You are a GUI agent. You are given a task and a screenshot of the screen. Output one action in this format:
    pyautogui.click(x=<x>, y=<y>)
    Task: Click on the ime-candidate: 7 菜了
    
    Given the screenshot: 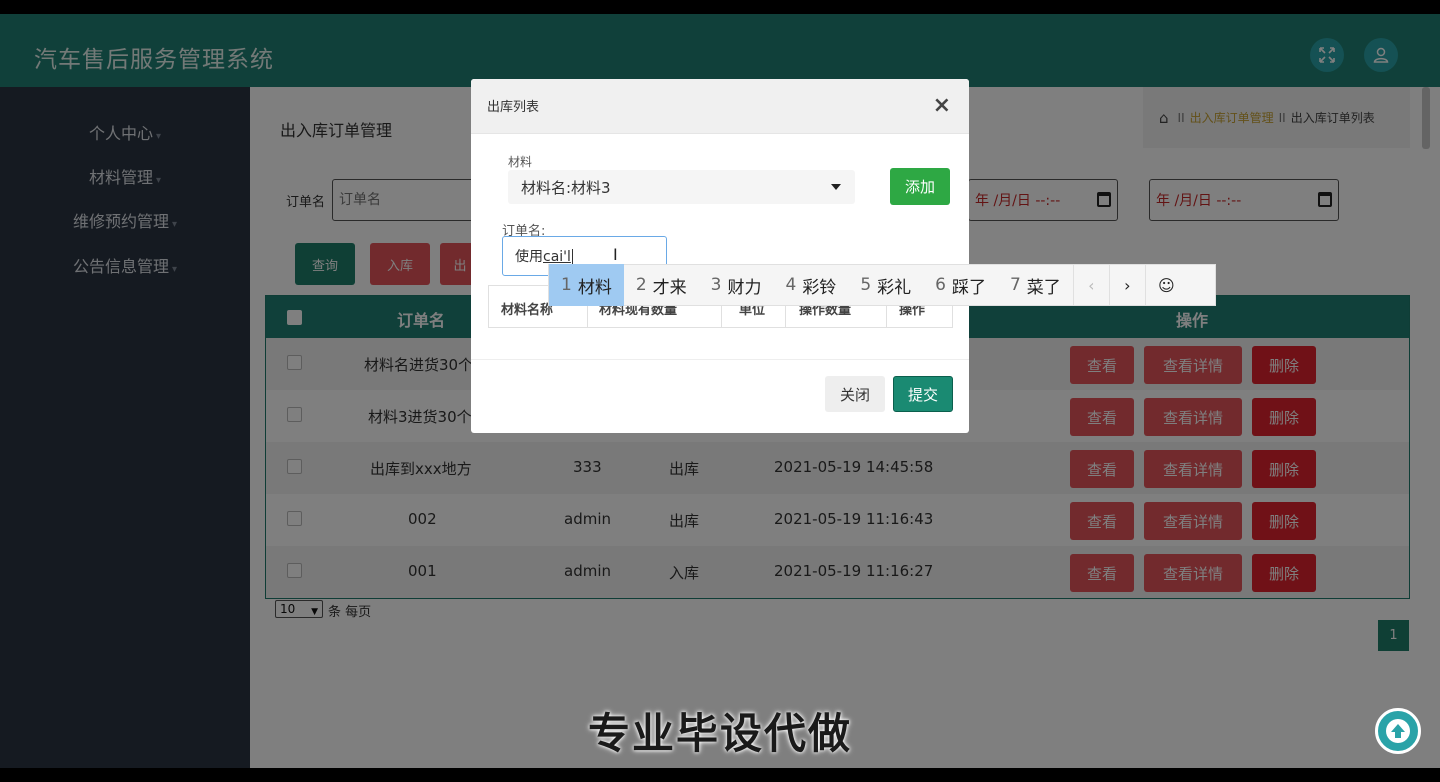 What is the action you would take?
    pyautogui.click(x=1035, y=285)
    